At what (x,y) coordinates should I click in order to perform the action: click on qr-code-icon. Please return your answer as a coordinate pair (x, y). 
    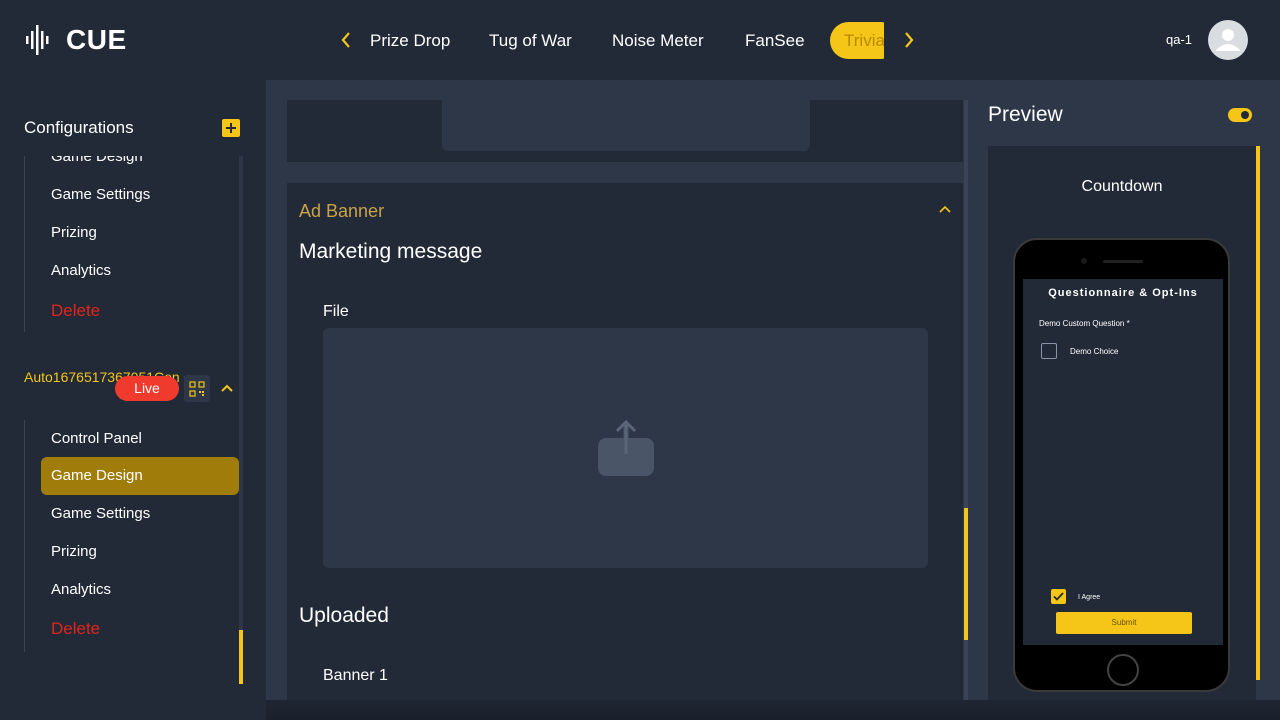
    Looking at the image, I should click on (197, 388).